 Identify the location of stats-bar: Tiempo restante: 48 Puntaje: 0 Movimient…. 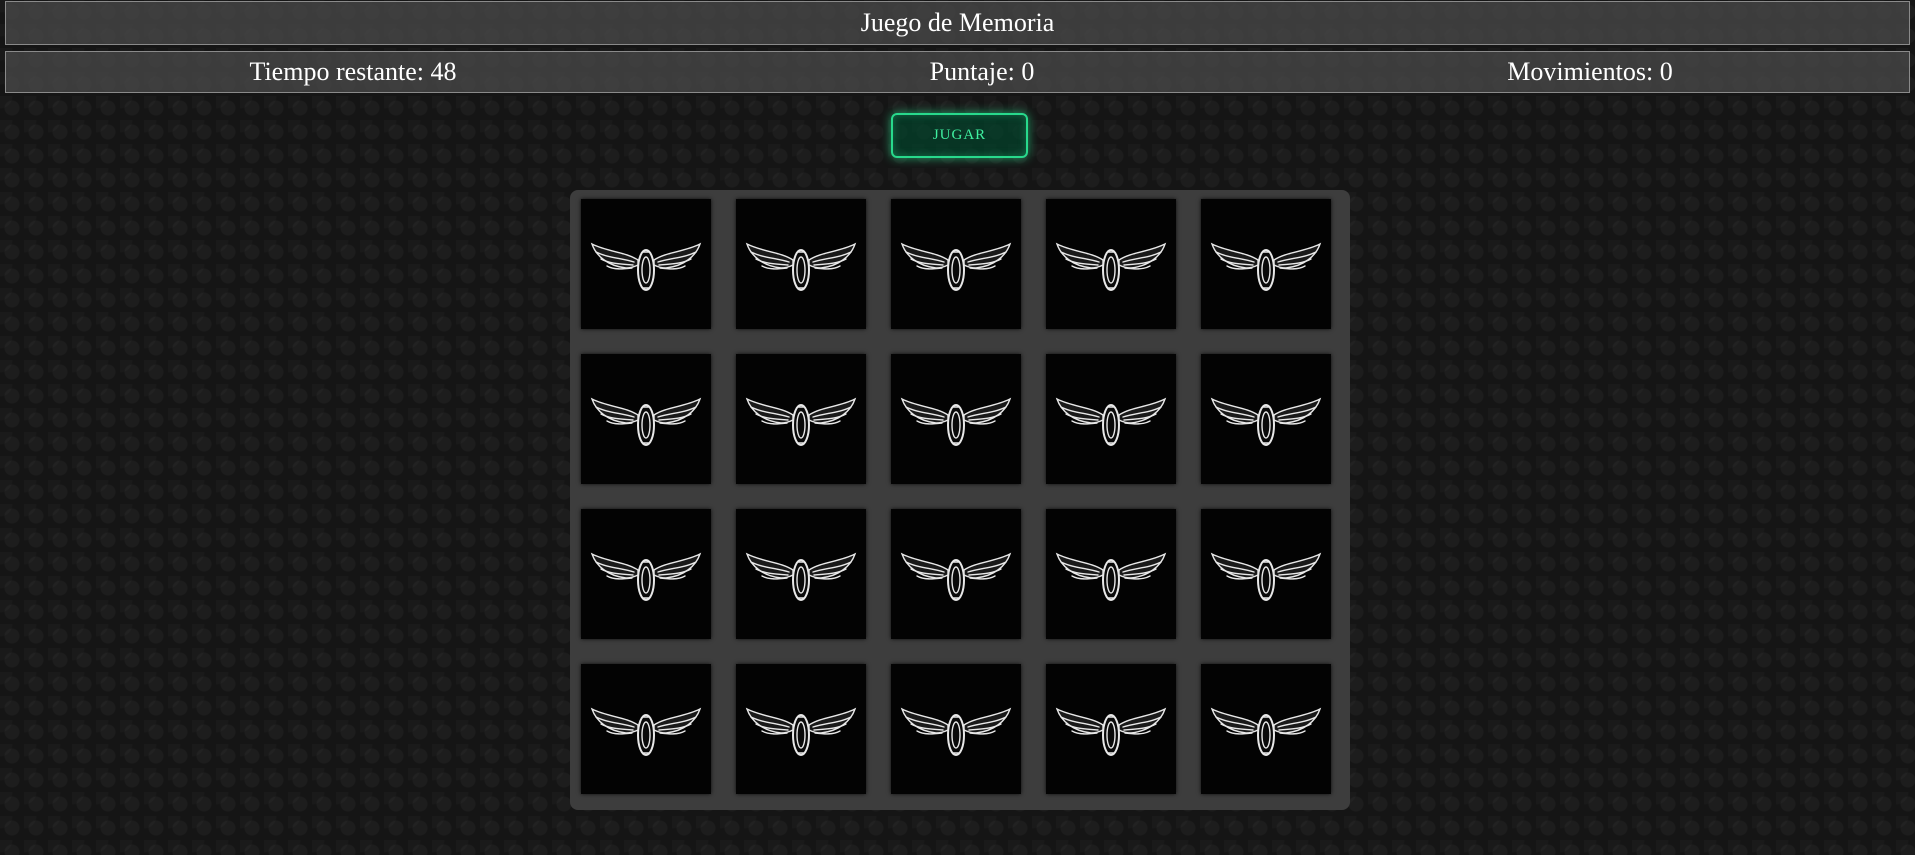
(957, 72).